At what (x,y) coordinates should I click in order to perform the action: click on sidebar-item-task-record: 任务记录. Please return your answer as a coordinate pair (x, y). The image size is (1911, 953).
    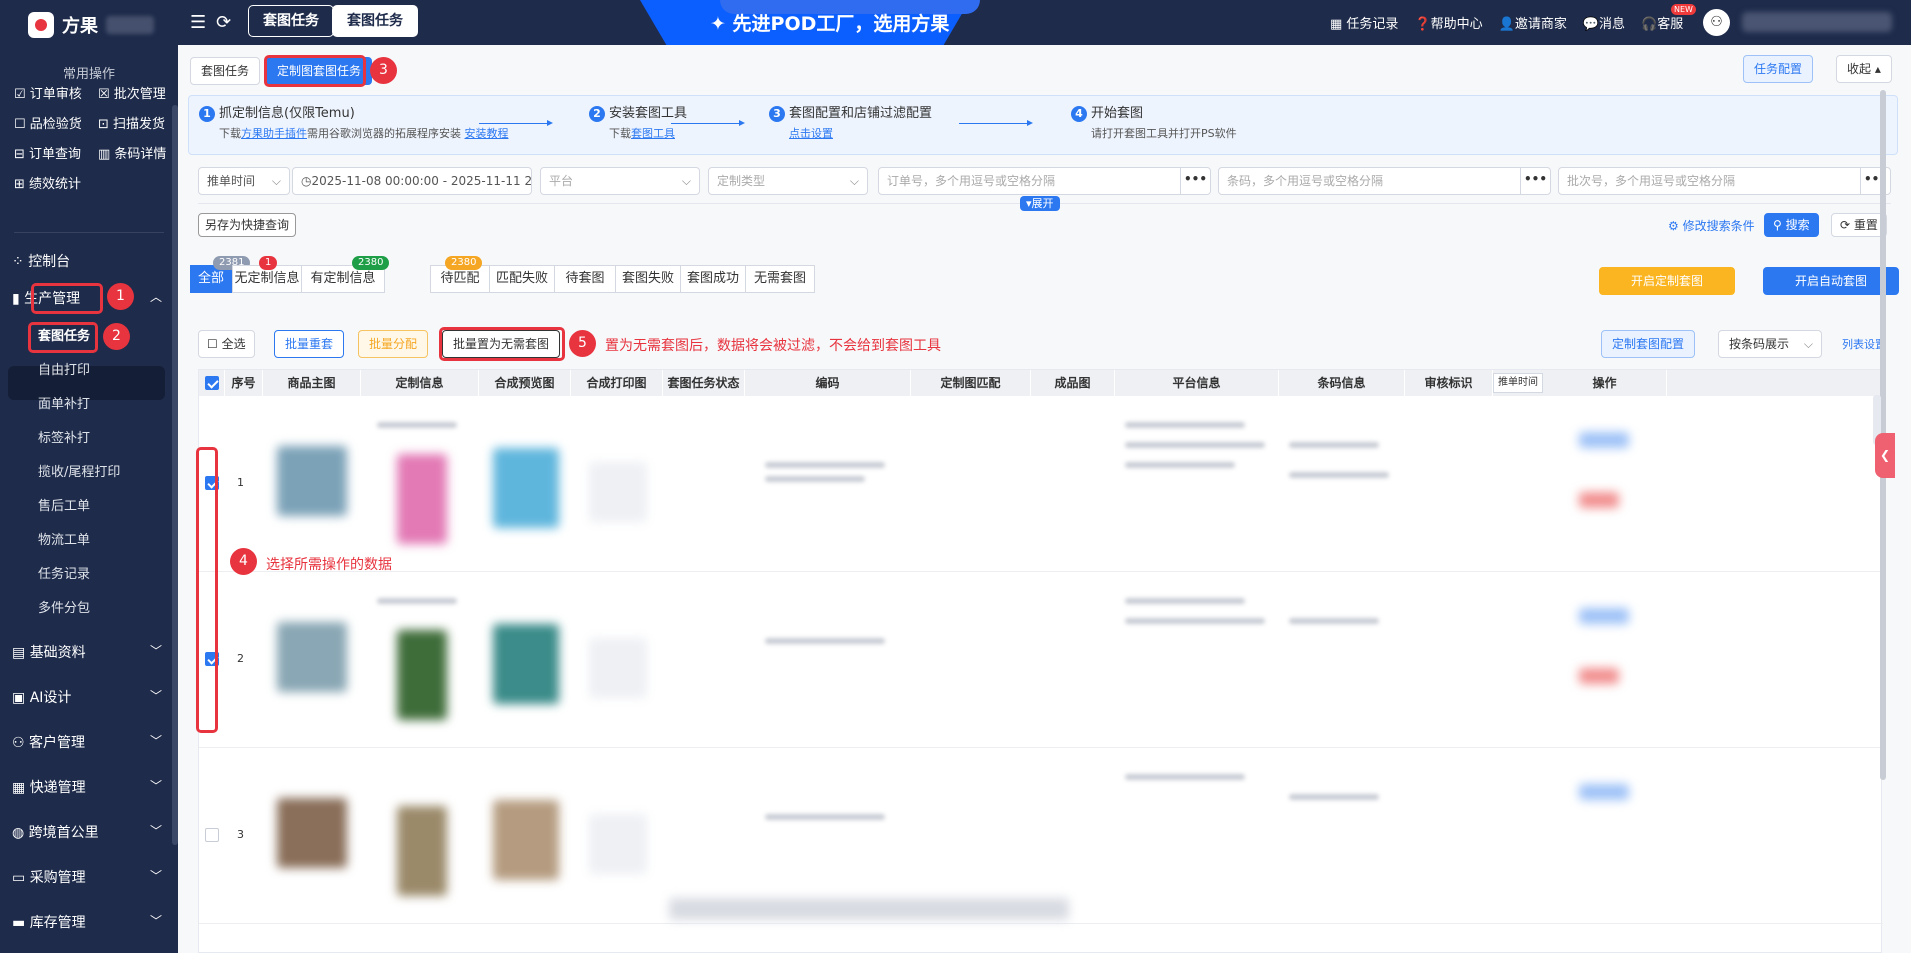
    Looking at the image, I should click on (64, 572).